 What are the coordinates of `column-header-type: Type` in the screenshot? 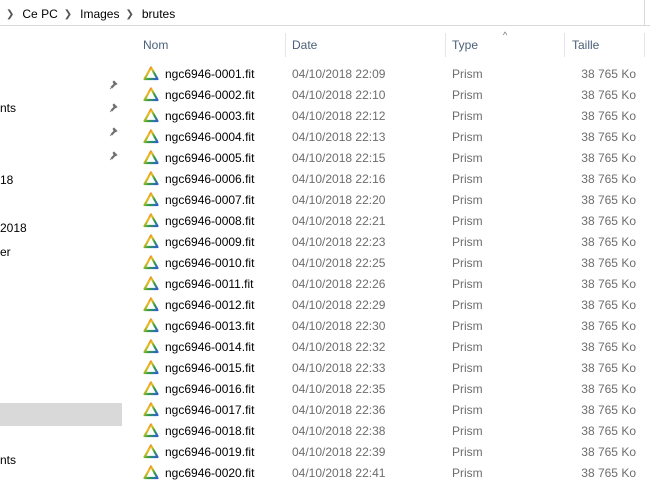 It's located at (465, 45).